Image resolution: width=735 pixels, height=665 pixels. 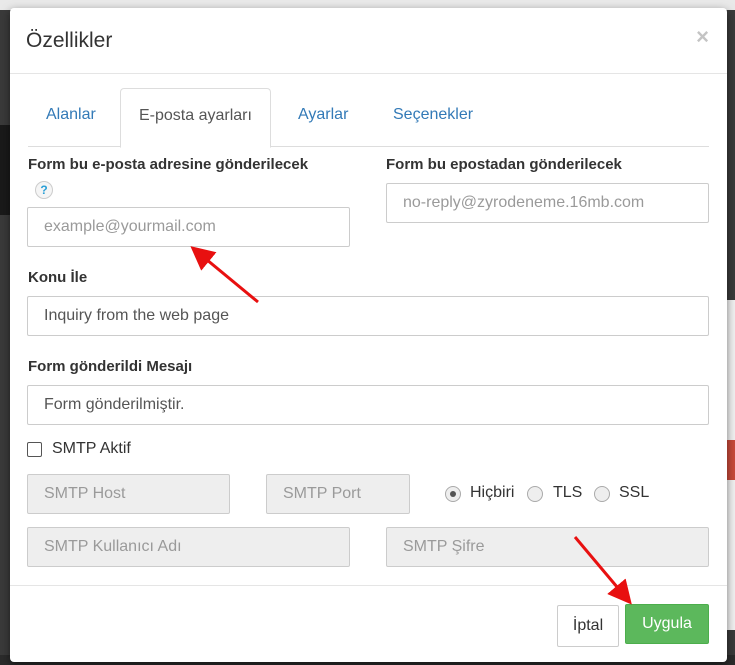 I want to click on backdrop-right-accent, so click(x=731, y=460).